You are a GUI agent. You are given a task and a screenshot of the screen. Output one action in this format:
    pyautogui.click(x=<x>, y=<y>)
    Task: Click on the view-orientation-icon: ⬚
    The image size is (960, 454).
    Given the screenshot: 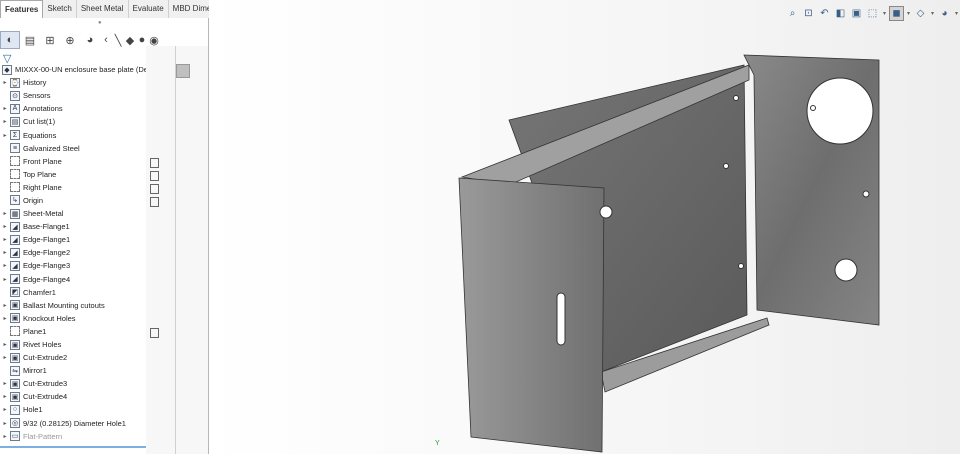 What is the action you would take?
    pyautogui.click(x=872, y=13)
    